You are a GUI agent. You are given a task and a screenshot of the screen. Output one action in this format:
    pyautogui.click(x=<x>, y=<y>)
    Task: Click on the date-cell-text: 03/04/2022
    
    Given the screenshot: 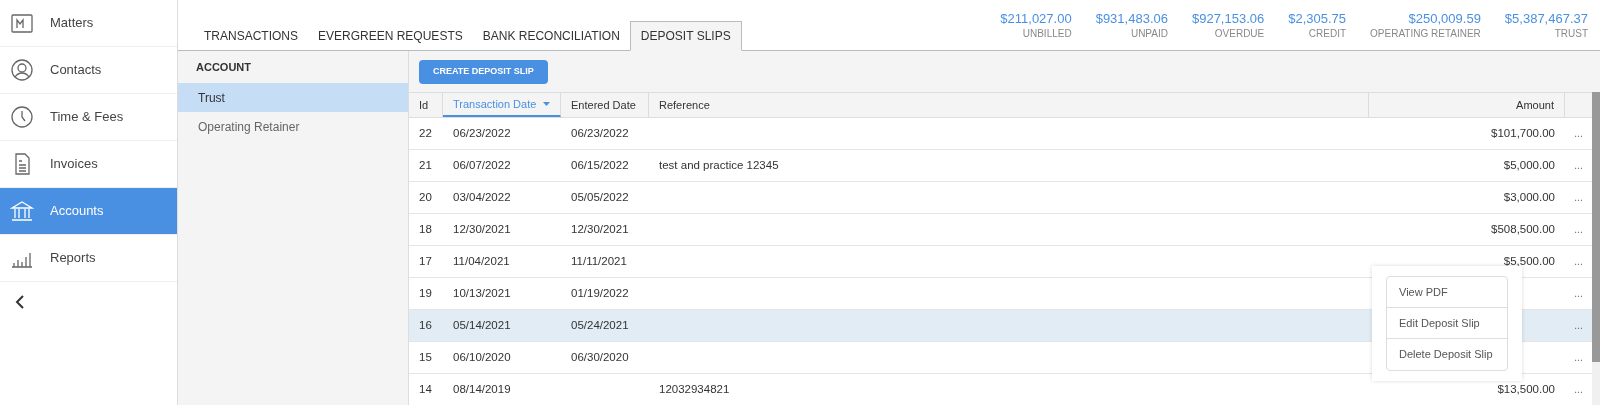 What is the action you would take?
    pyautogui.click(x=482, y=197)
    